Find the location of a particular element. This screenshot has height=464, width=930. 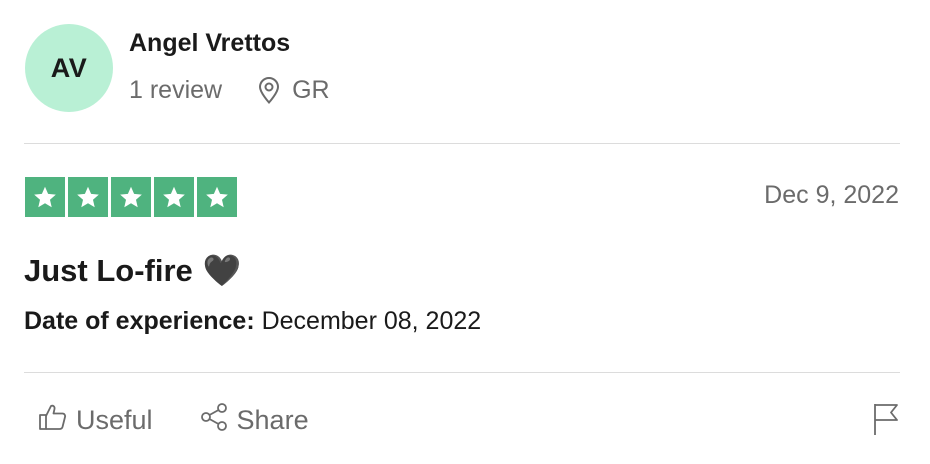

location-pin-icon is located at coordinates (269, 90).